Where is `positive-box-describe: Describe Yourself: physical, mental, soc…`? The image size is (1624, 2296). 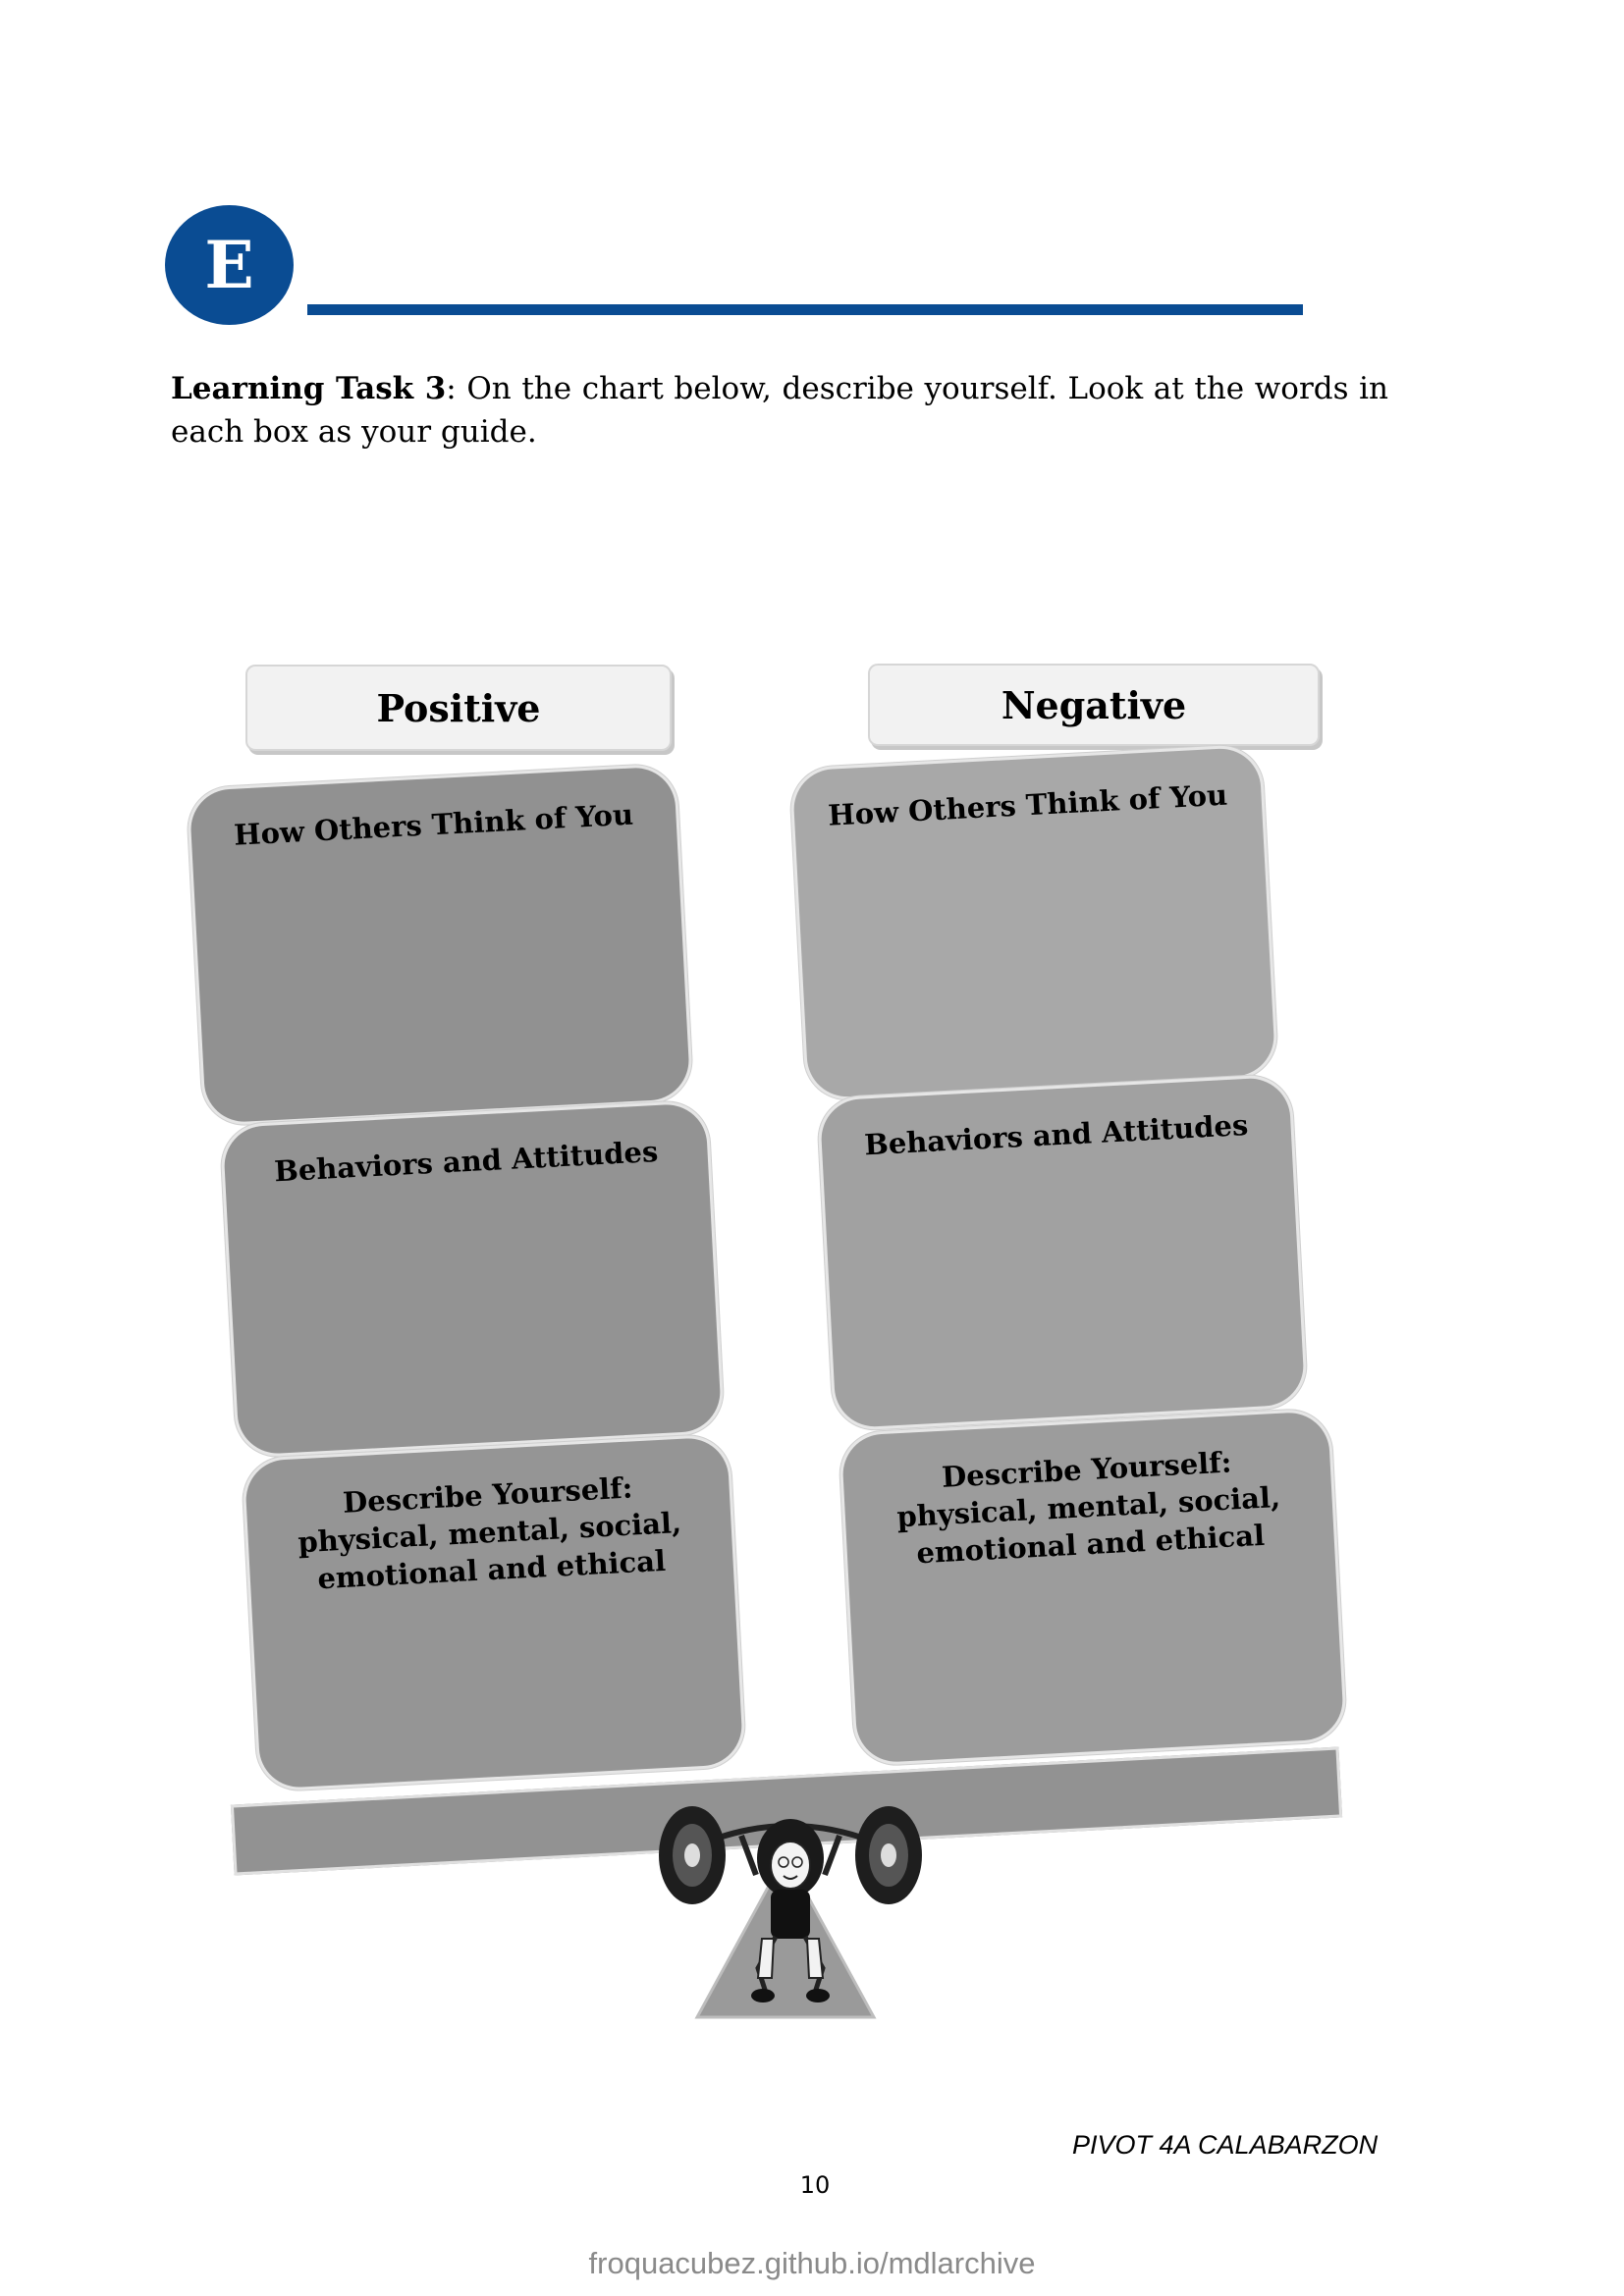 positive-box-describe: Describe Yourself: physical, mental, soc… is located at coordinates (494, 1612).